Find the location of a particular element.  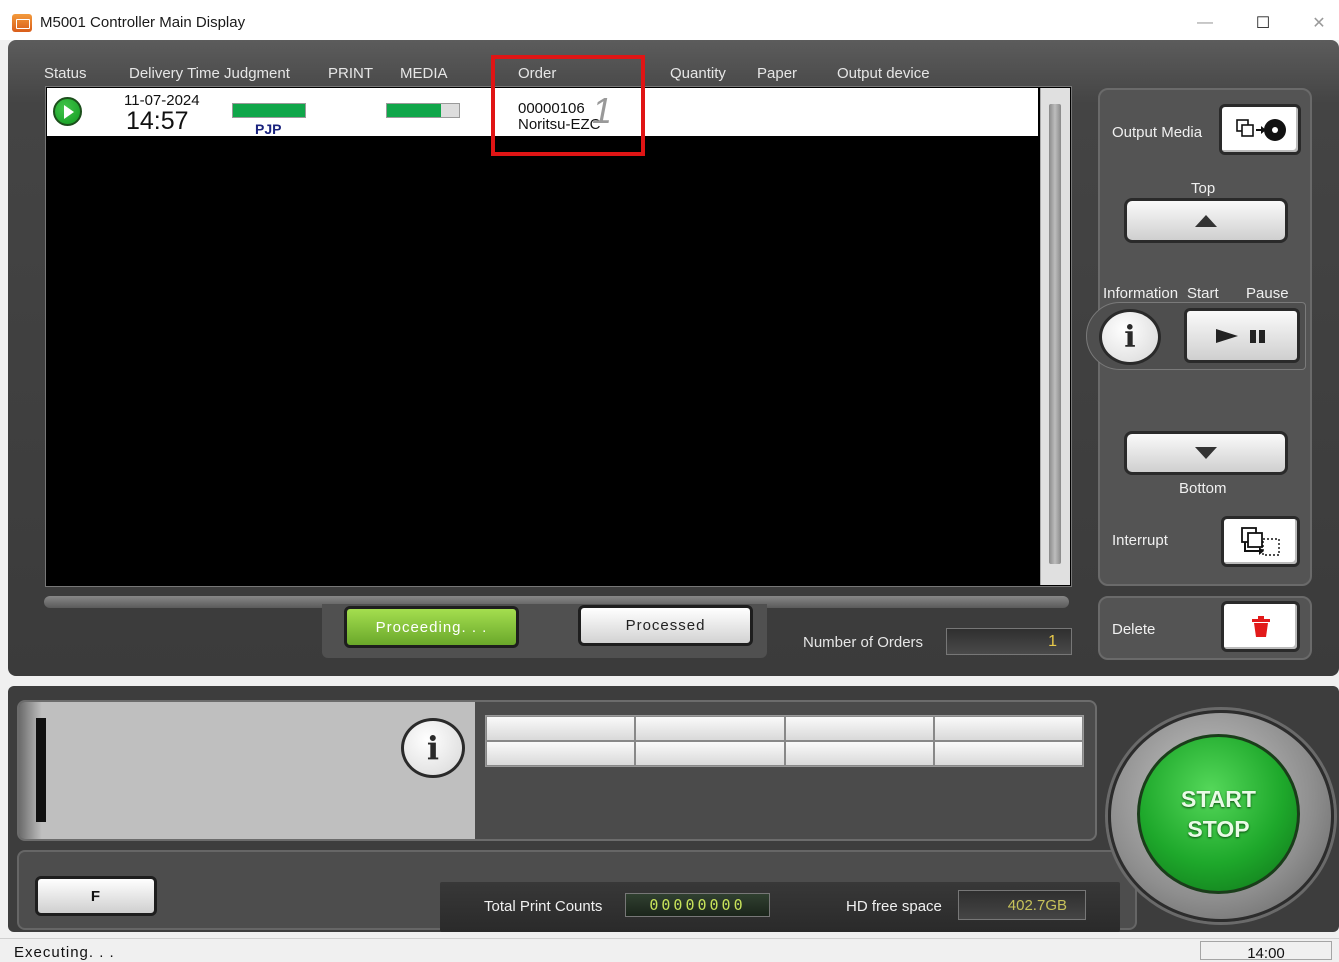

column-header-output-device: Output device is located at coordinates (883, 73).